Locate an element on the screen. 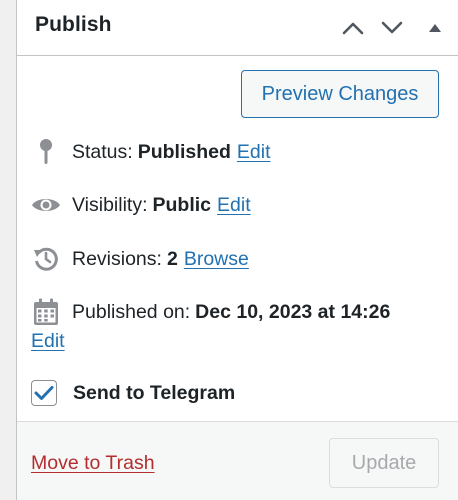 This screenshot has width=458, height=500. status-value: Published is located at coordinates (184, 151).